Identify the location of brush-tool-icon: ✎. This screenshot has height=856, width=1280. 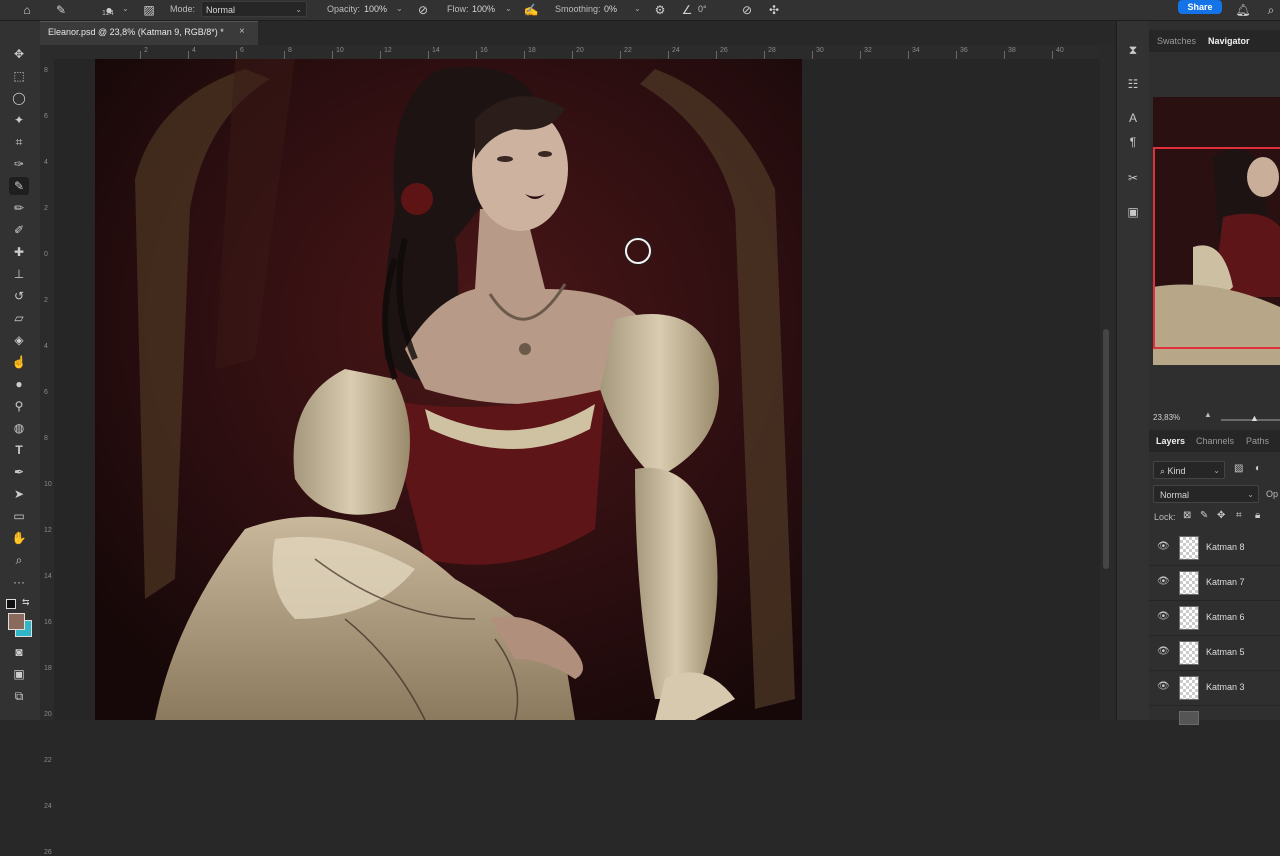
(19, 186).